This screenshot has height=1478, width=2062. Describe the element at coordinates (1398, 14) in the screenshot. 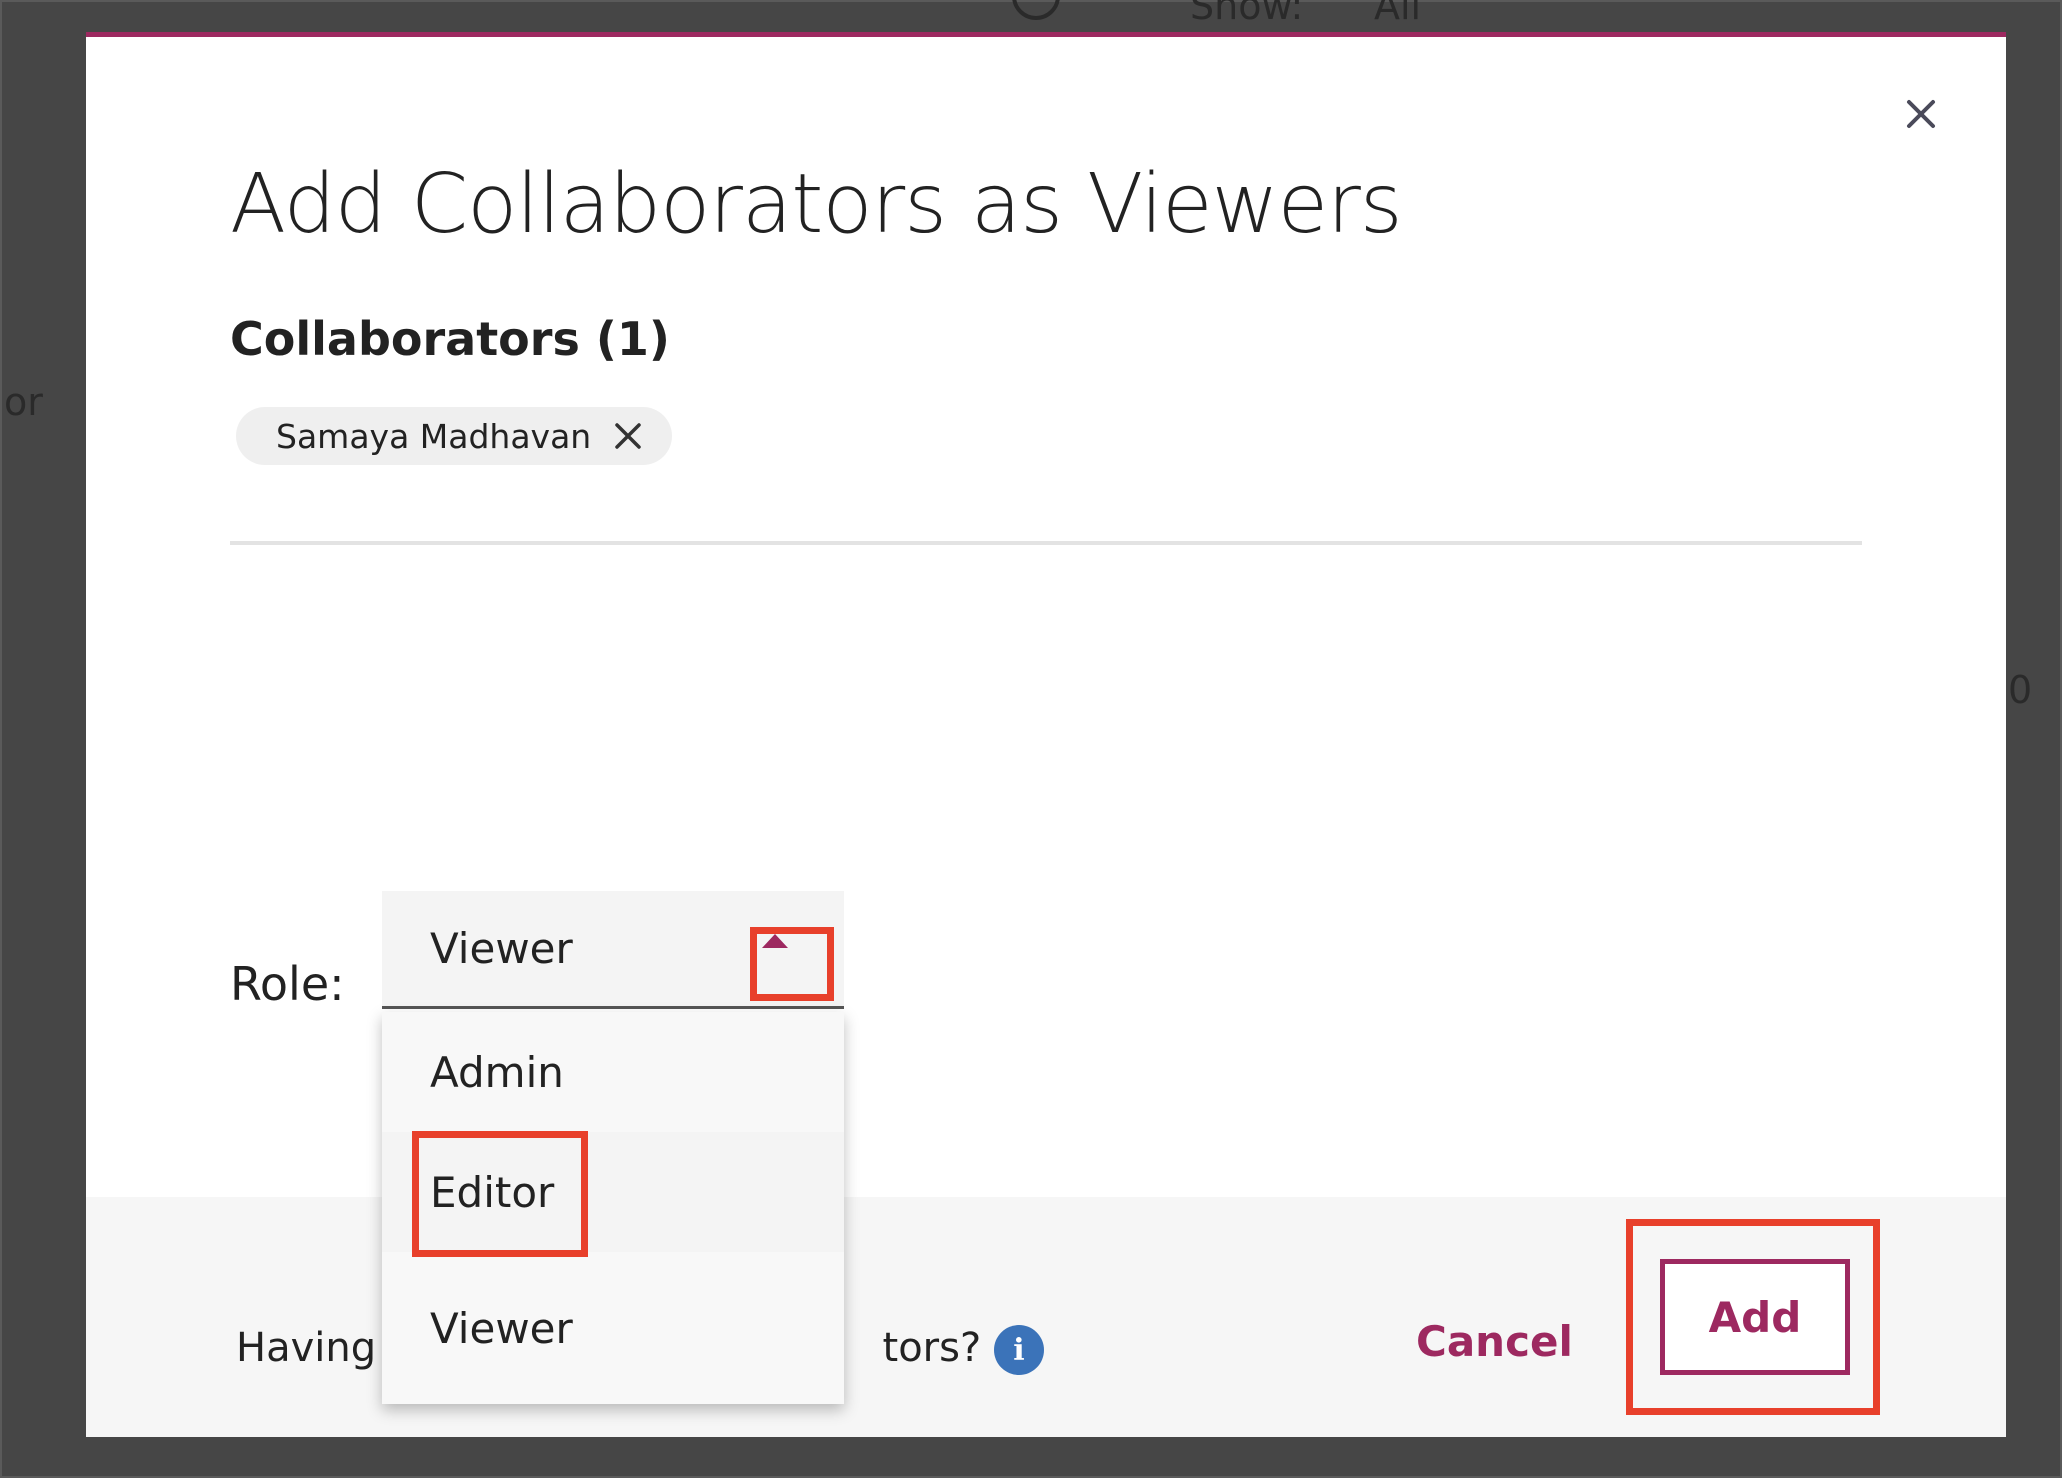

I see `show-filter-value: All` at that location.